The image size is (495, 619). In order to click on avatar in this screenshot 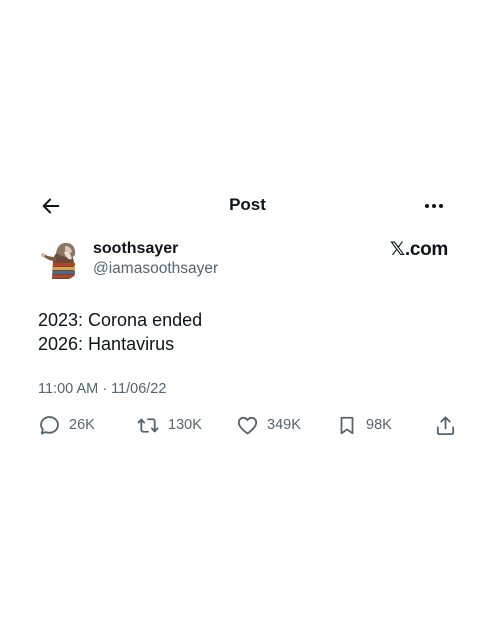, I will do `click(60, 259)`.